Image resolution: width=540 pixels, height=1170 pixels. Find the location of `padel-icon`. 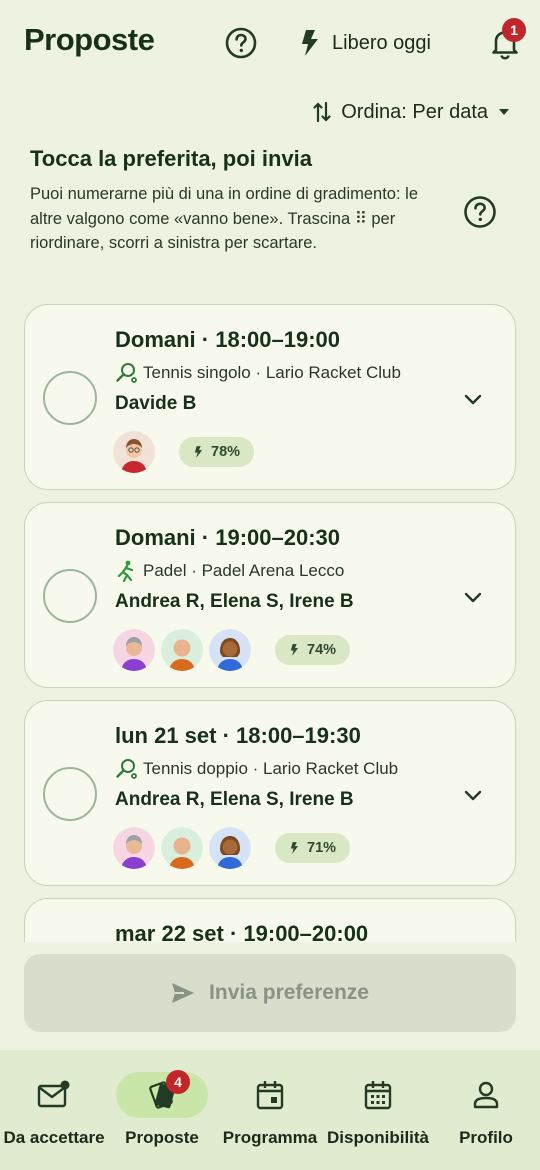

padel-icon is located at coordinates (125, 571).